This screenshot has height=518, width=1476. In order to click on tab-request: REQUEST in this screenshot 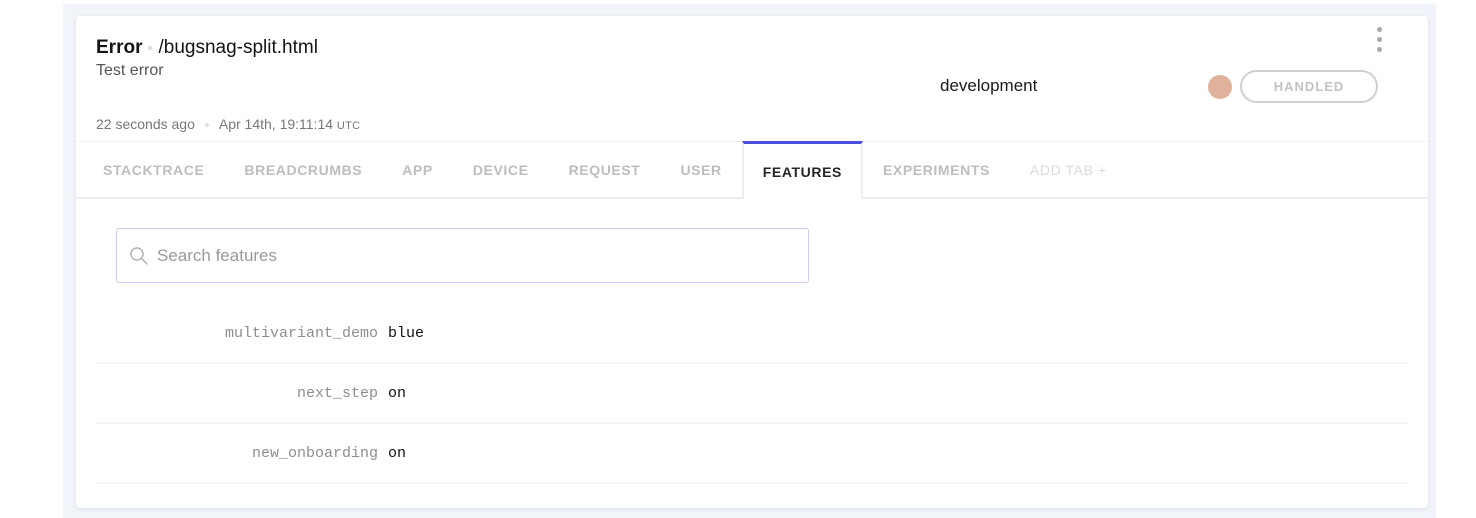, I will do `click(605, 169)`.